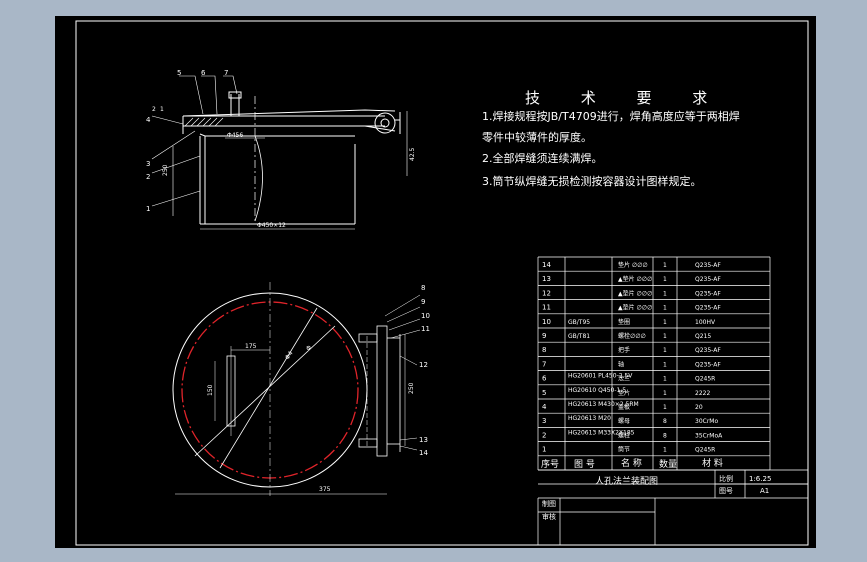  I want to click on callout-12: 12, so click(423, 365).